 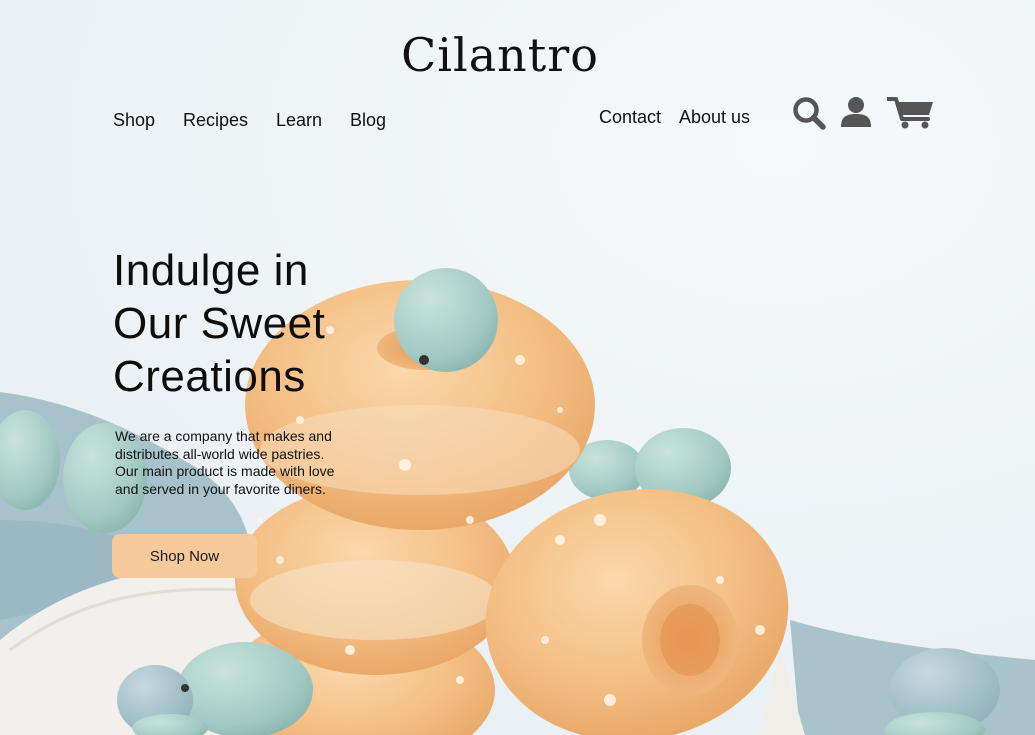 I want to click on search-icon, so click(x=809, y=115).